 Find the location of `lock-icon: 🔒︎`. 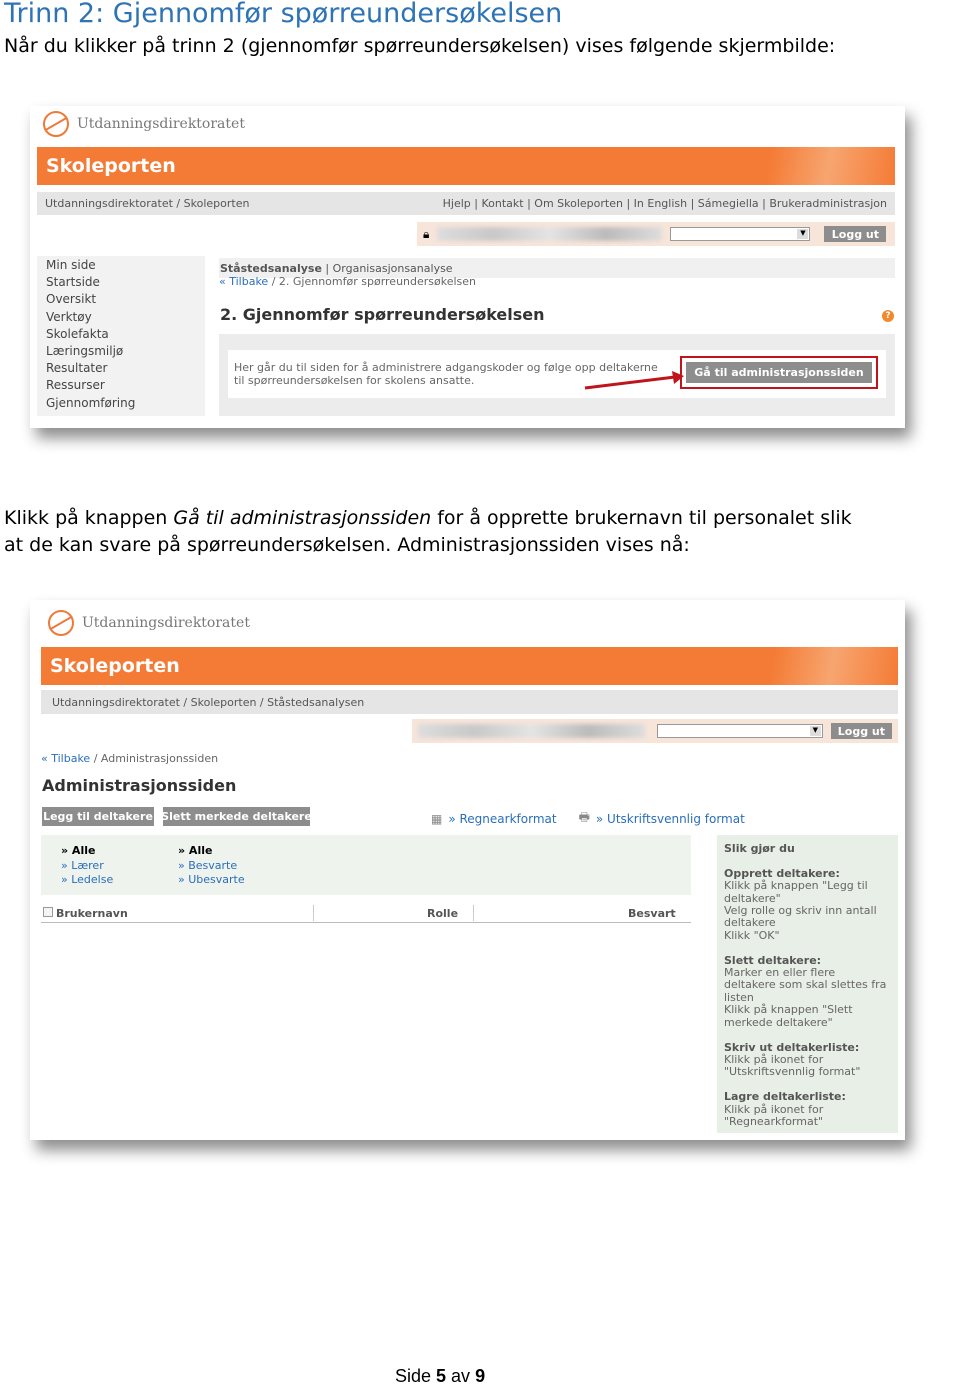

lock-icon: 🔒︎ is located at coordinates (426, 233).